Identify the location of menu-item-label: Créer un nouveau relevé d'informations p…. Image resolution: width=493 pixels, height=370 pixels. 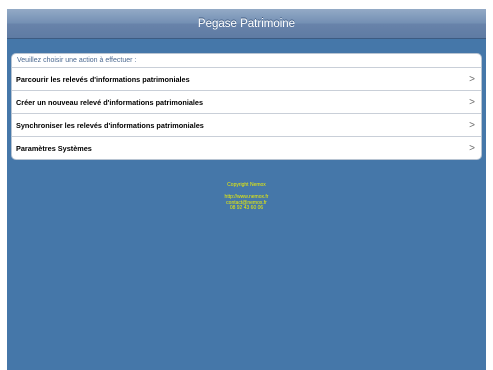
(110, 102).